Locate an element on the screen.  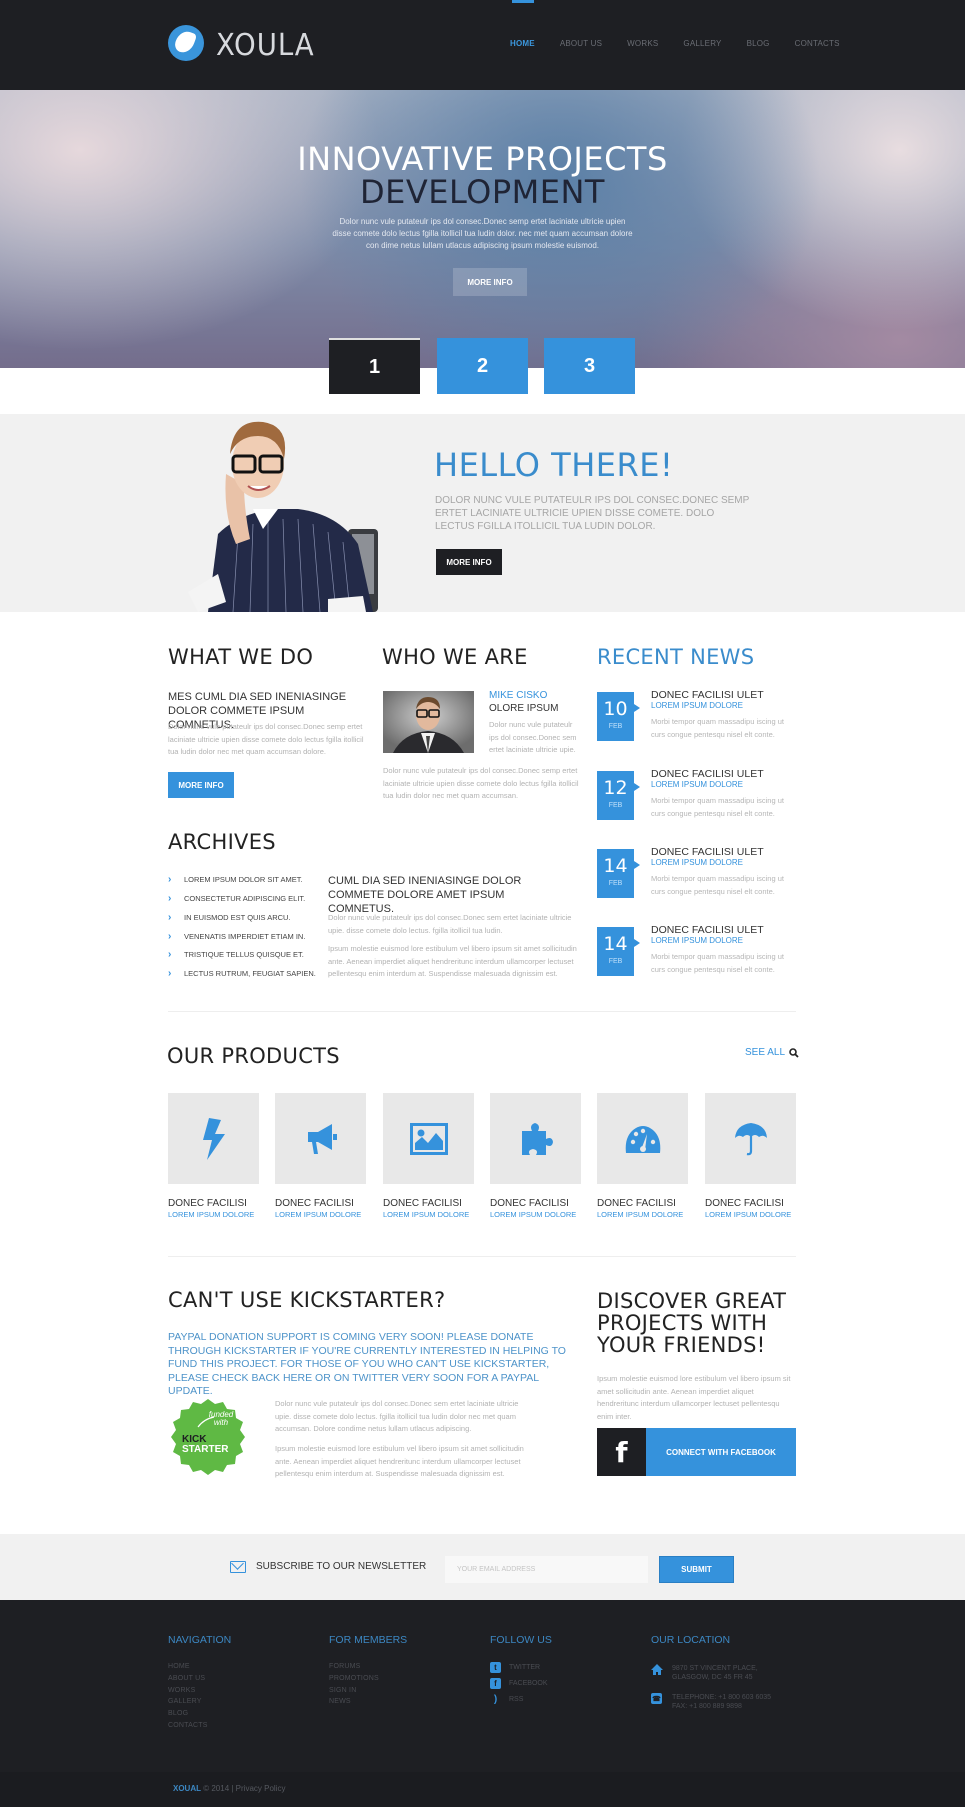
logo-icon is located at coordinates (186, 43).